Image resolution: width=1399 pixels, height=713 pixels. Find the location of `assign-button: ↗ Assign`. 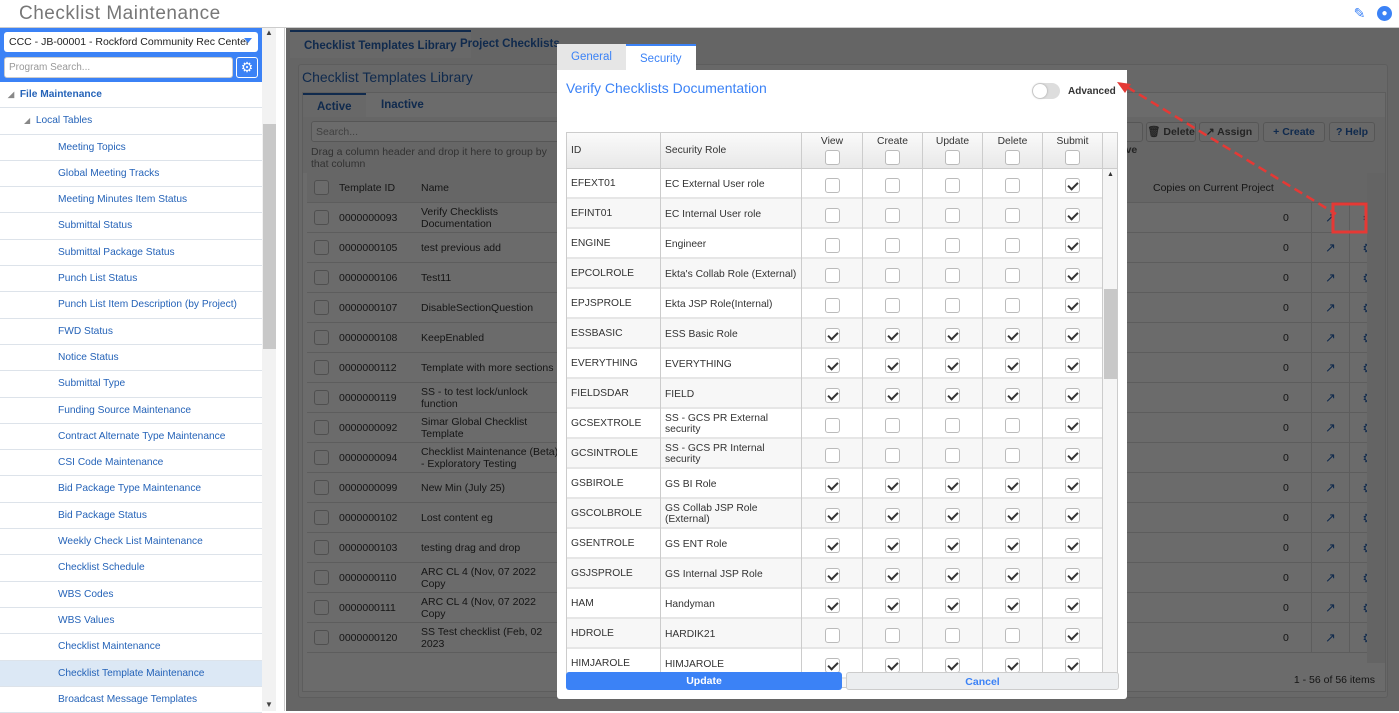

assign-button: ↗ Assign is located at coordinates (1229, 132).